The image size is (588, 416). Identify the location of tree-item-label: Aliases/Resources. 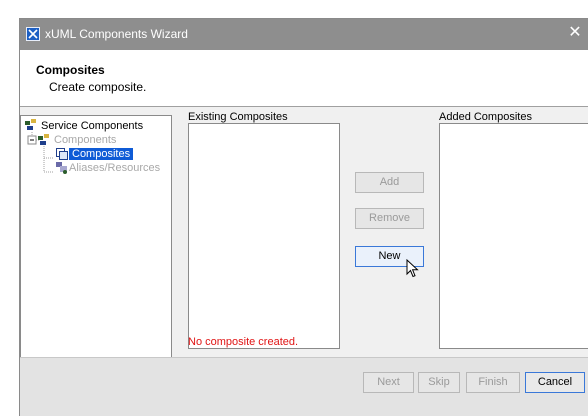
(115, 168).